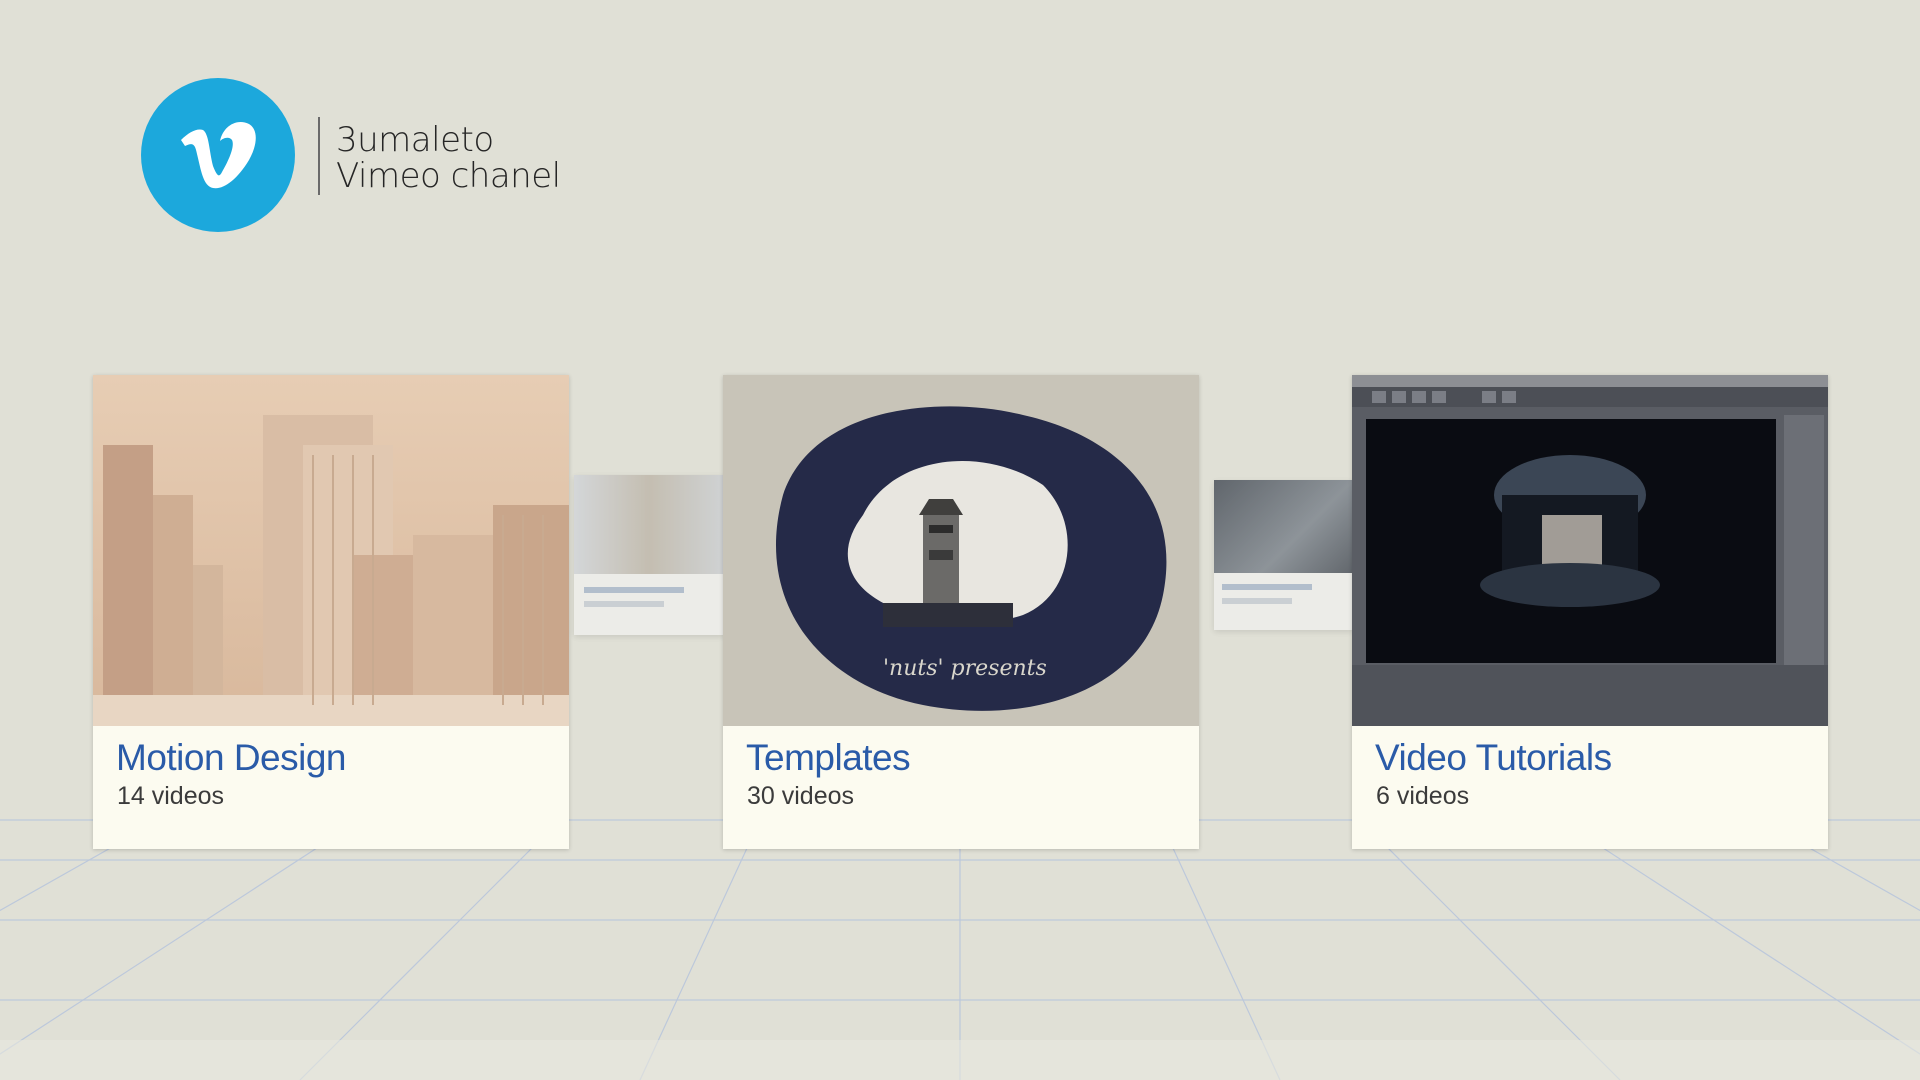  I want to click on album-card-video-tutorials: Video Tutorials 6 videos, so click(1590, 612).